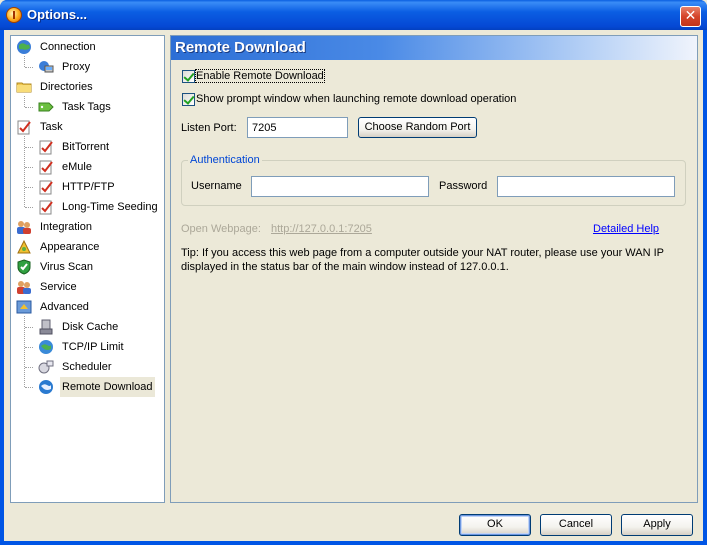 This screenshot has width=707, height=545. What do you see at coordinates (46, 327) in the screenshot?
I see `disk-drive-icon` at bounding box center [46, 327].